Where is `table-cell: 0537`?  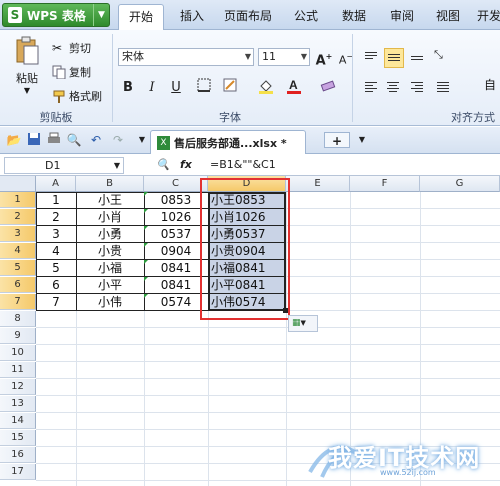 table-cell: 0537 is located at coordinates (176, 234).